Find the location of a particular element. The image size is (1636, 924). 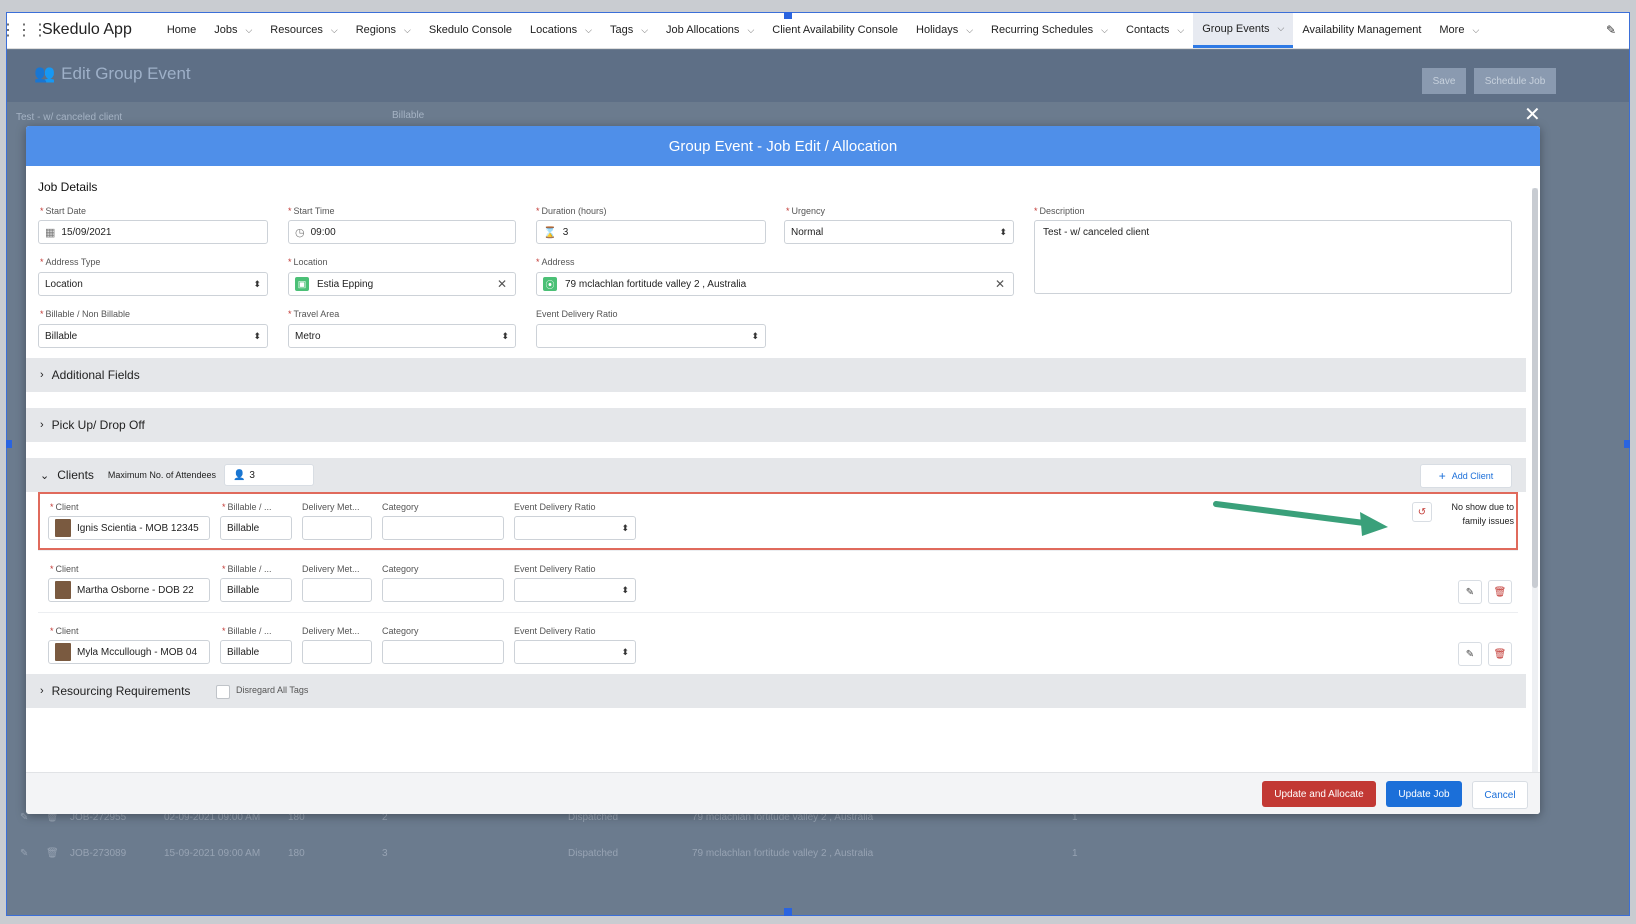

nav-item-label: Resources is located at coordinates (296, 30).